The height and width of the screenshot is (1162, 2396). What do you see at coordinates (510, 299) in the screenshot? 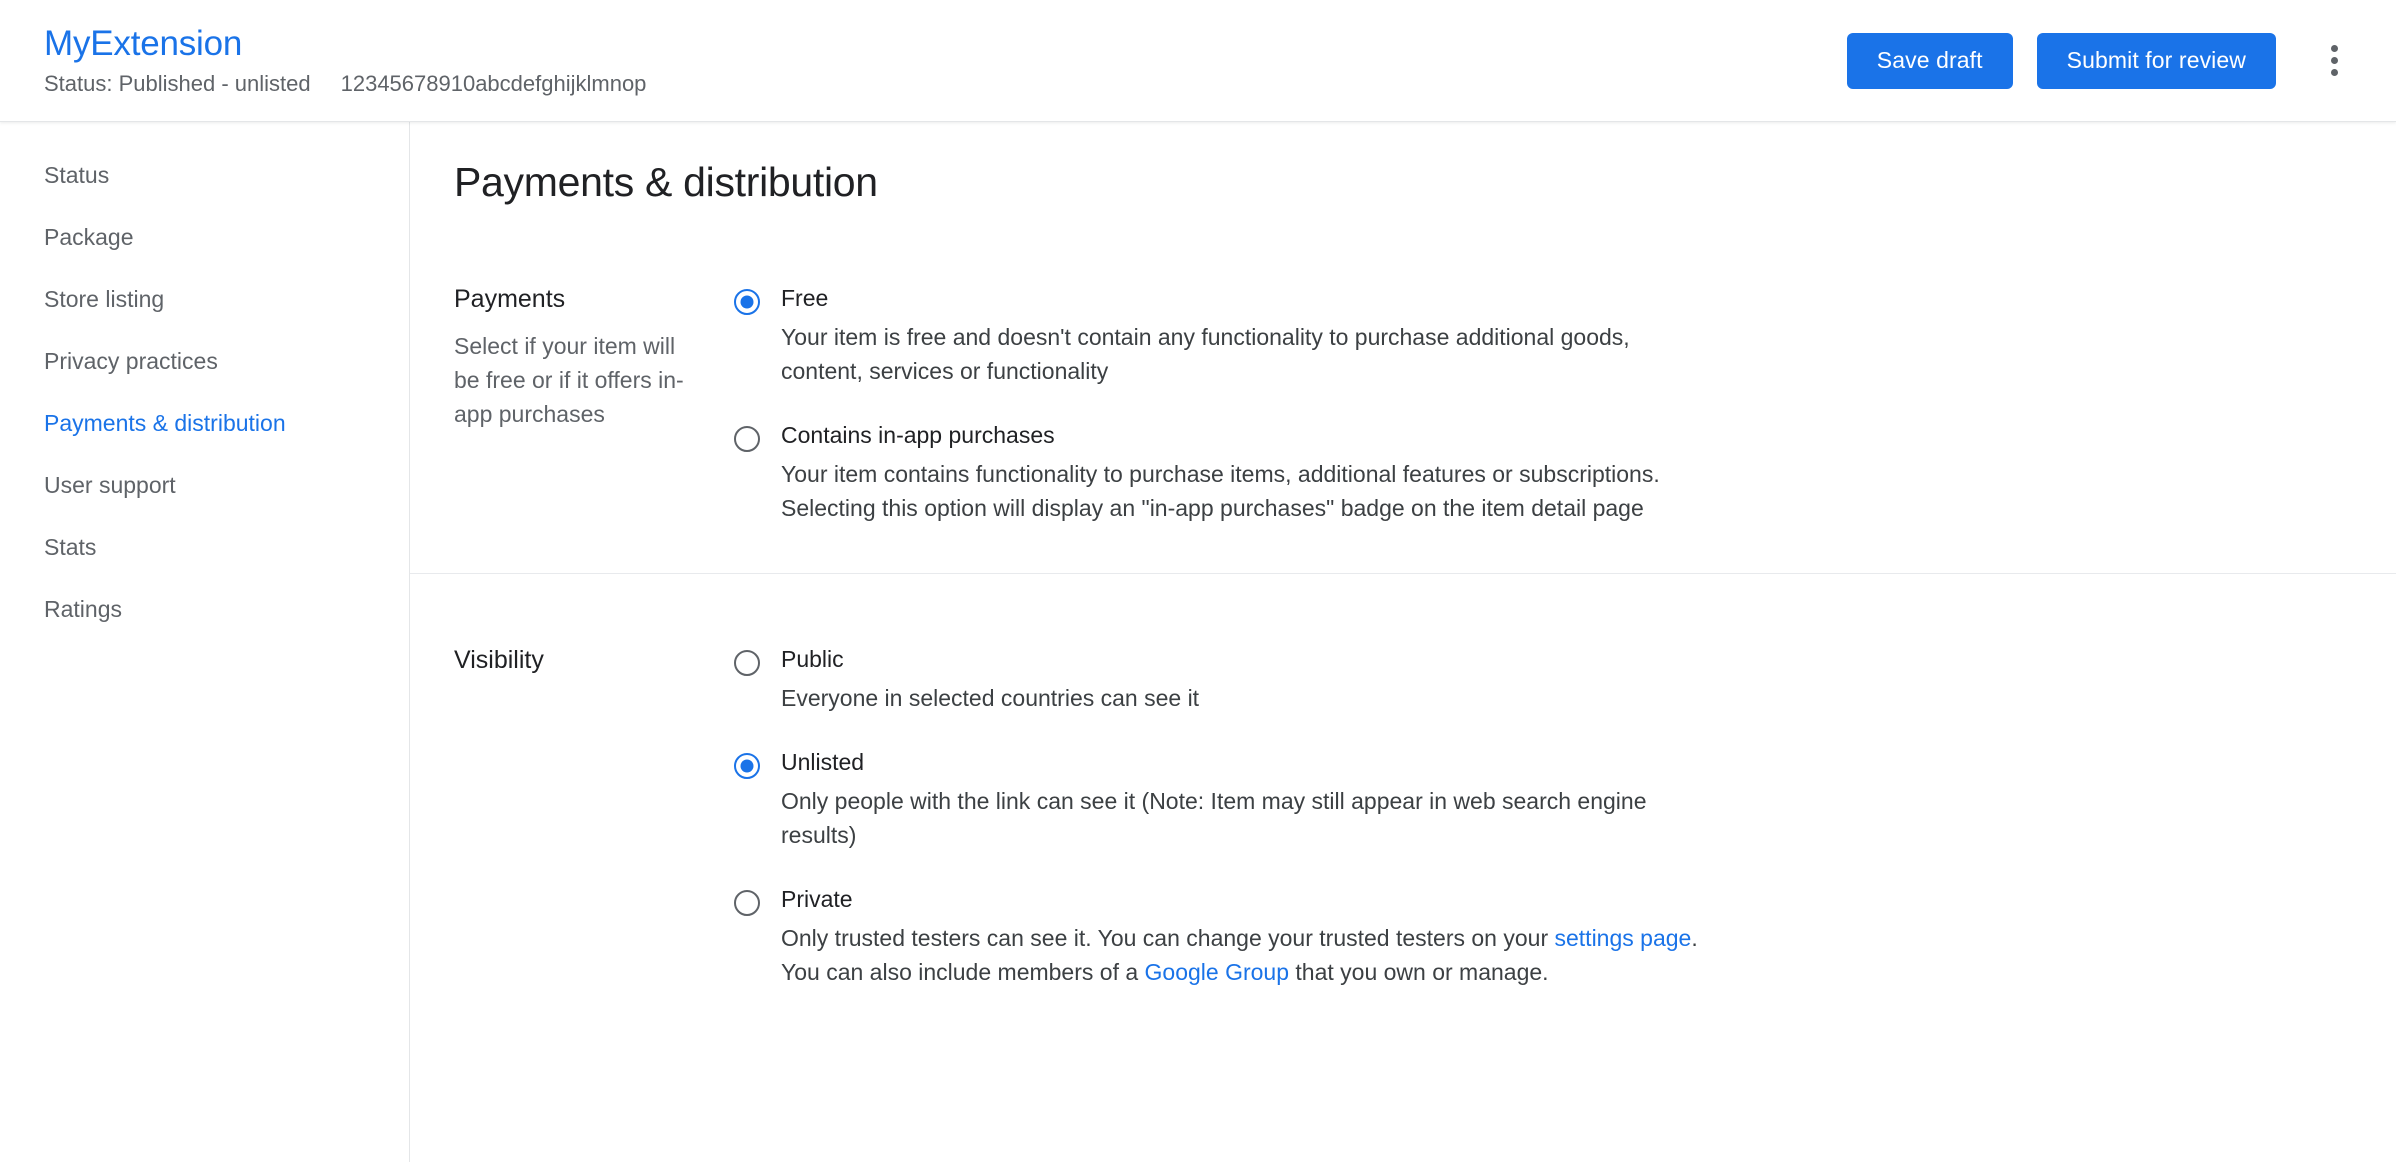
I see `payments-heading: Payments` at bounding box center [510, 299].